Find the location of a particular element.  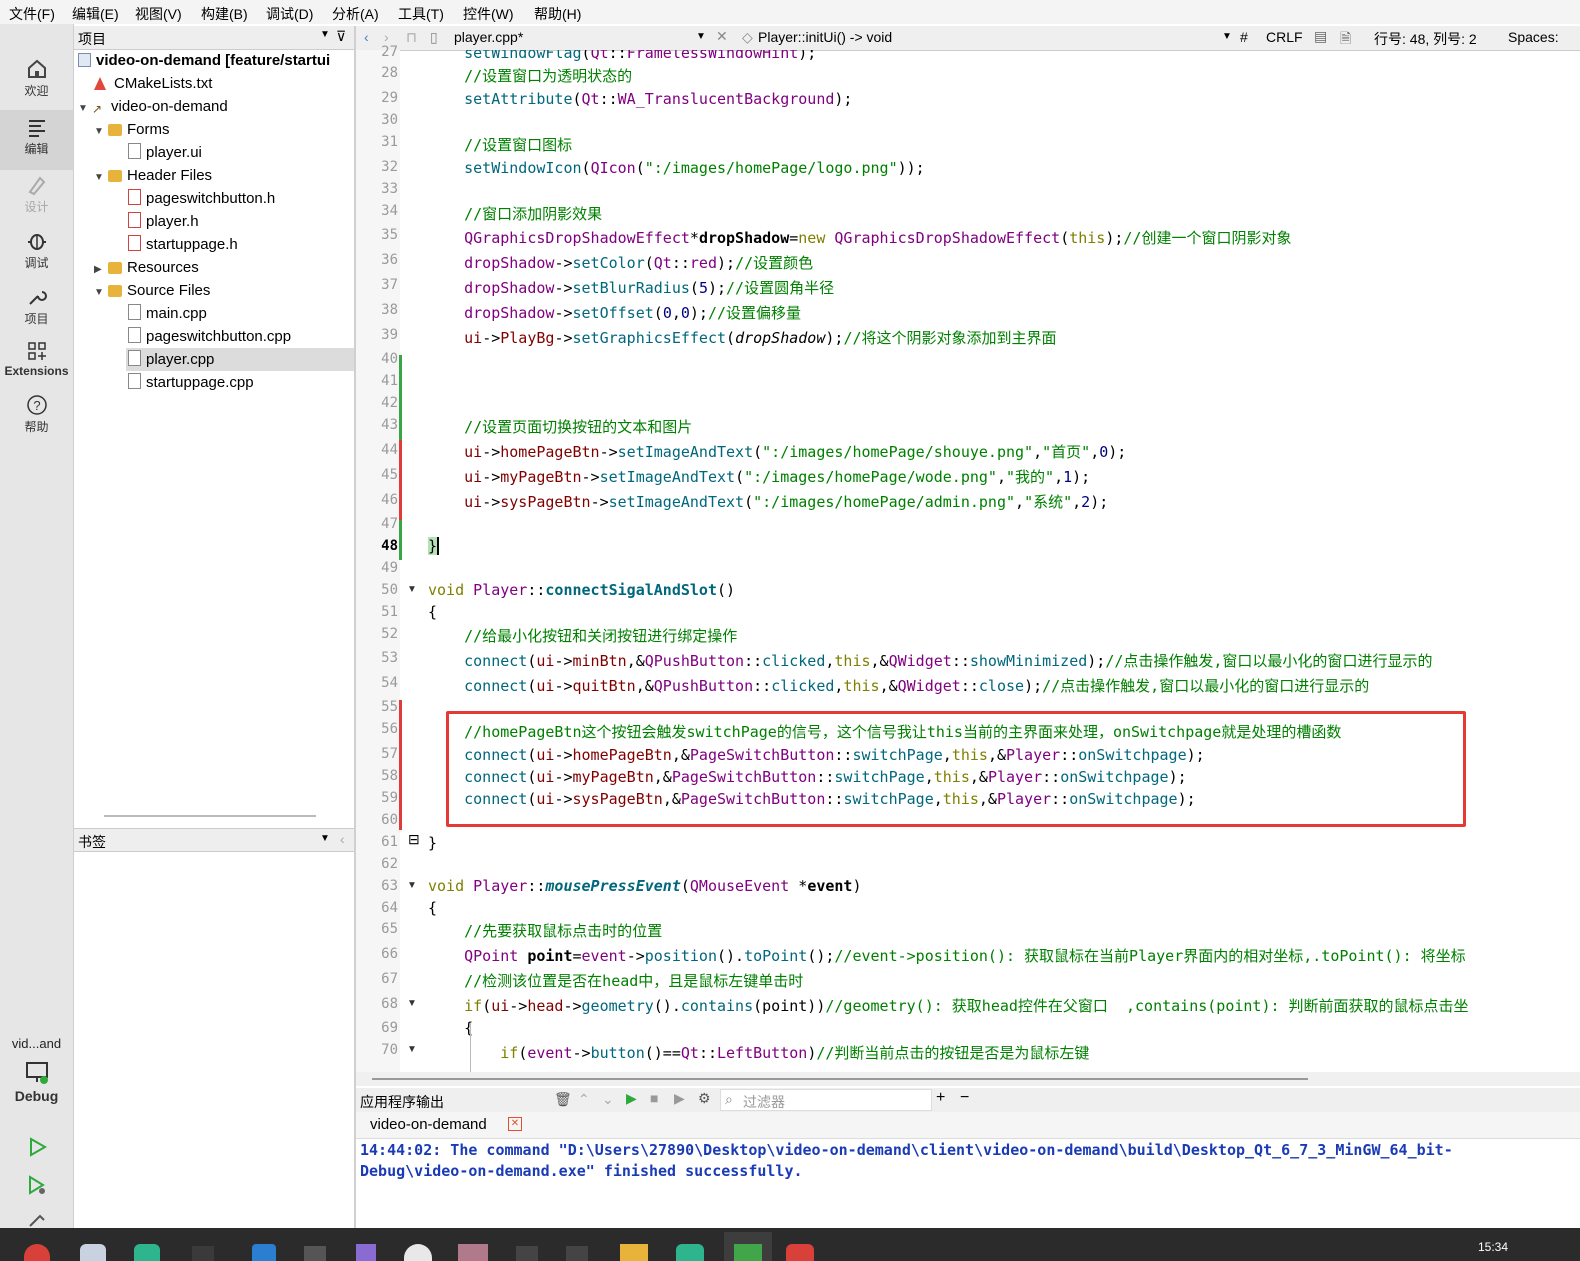

clock: 15:34 is located at coordinates (1493, 1247).